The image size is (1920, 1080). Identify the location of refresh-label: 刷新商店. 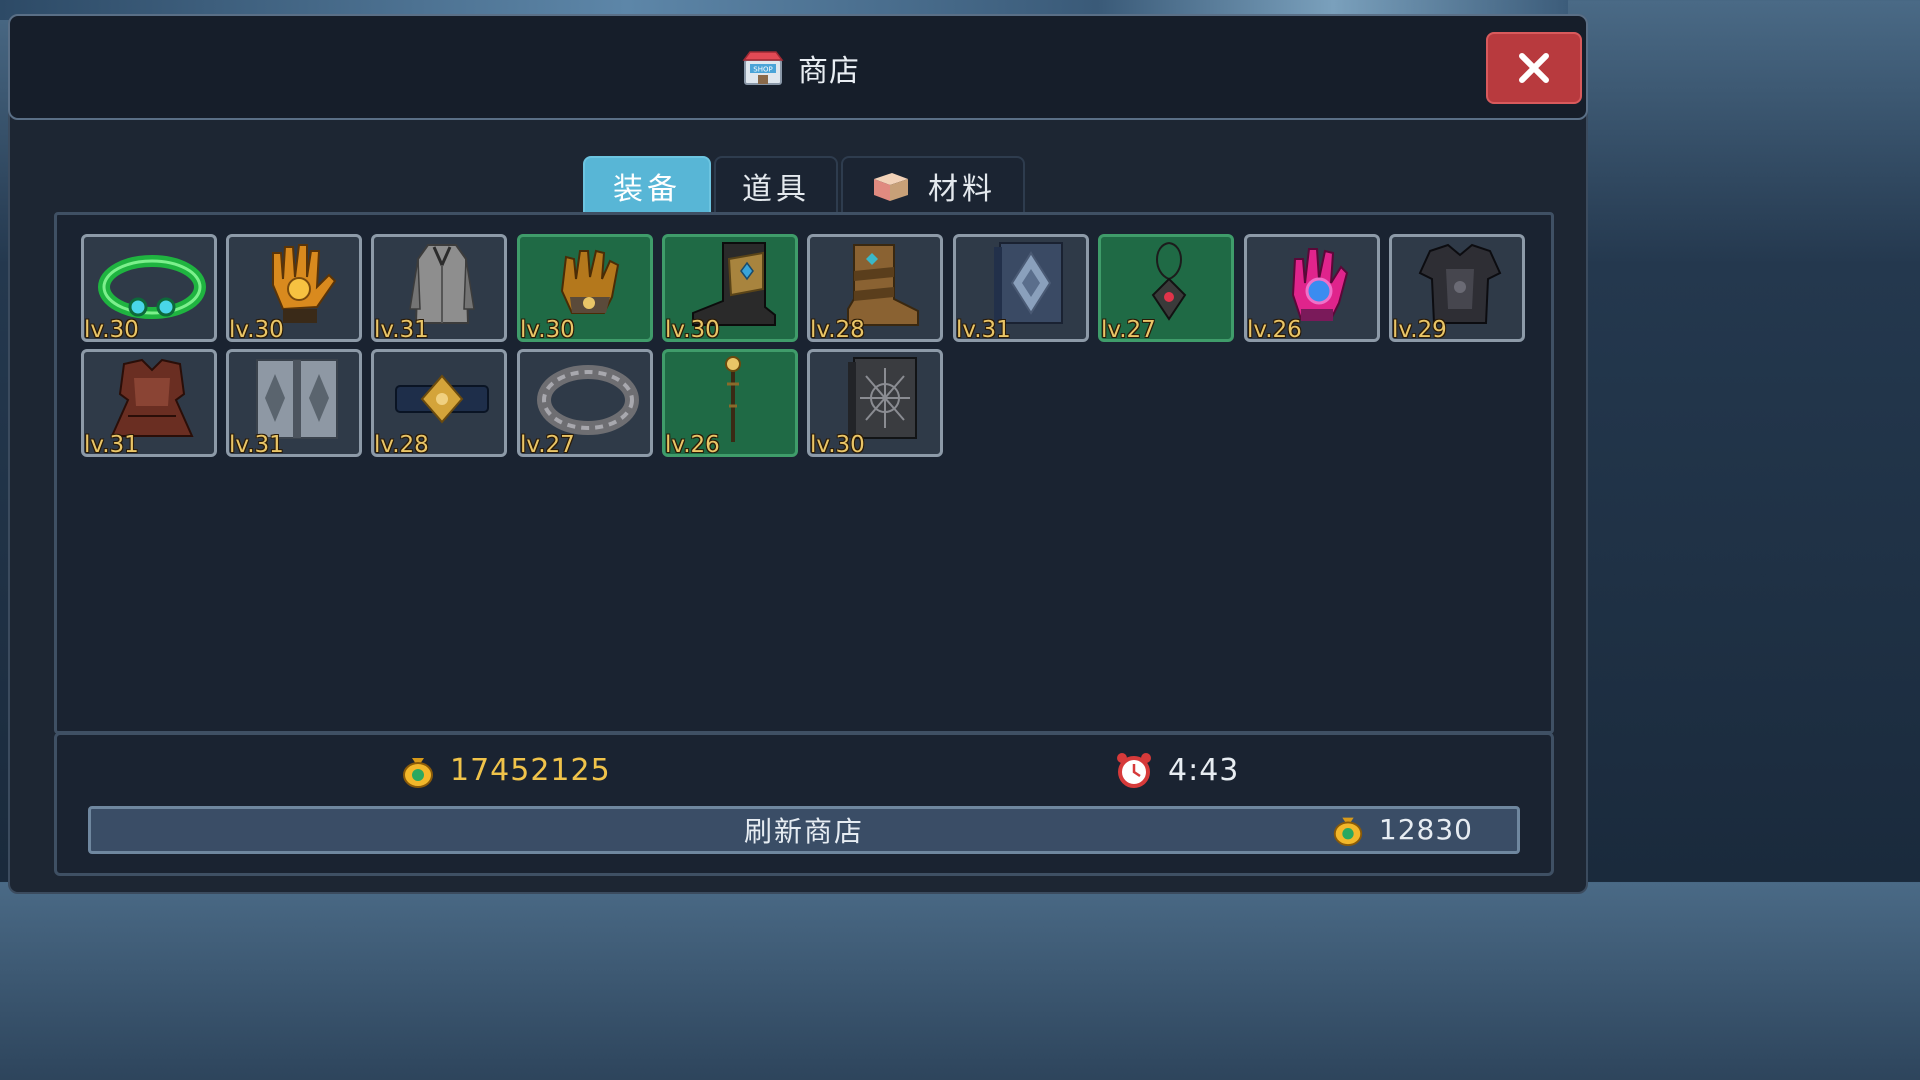
(803, 831).